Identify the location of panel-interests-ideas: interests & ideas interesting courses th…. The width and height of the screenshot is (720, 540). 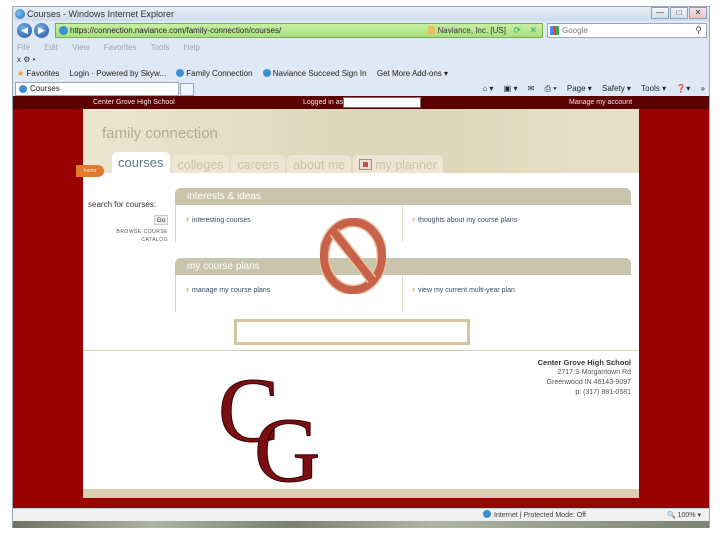
(403, 215).